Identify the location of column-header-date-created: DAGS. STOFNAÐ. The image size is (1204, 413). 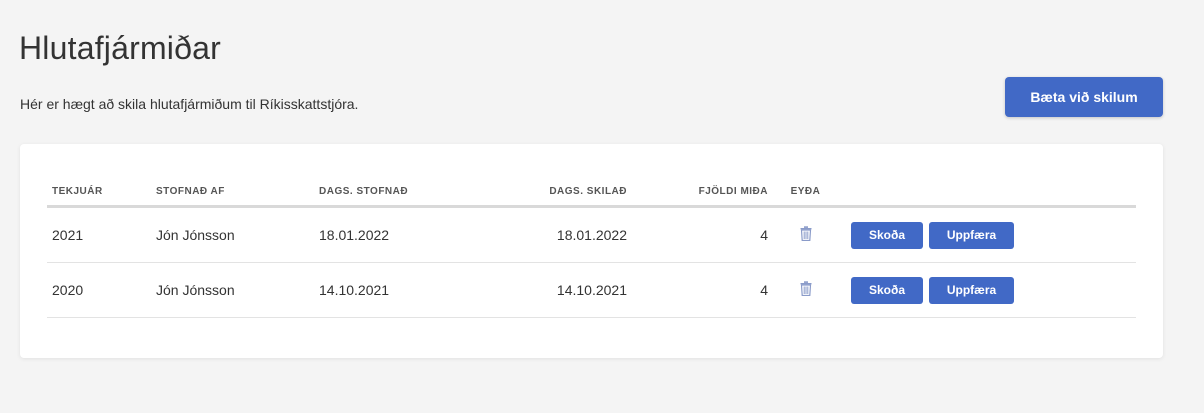
(392, 193).